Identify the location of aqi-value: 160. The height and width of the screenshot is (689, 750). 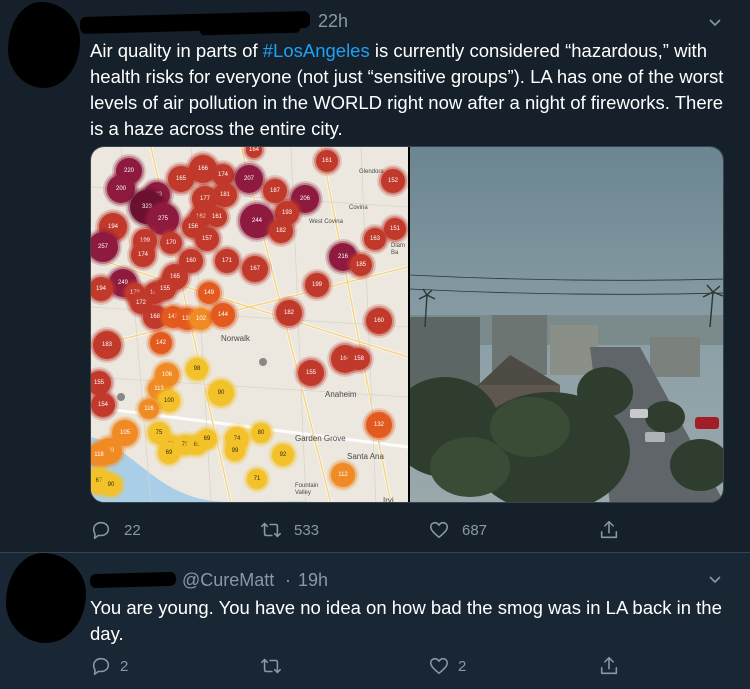
(190, 261).